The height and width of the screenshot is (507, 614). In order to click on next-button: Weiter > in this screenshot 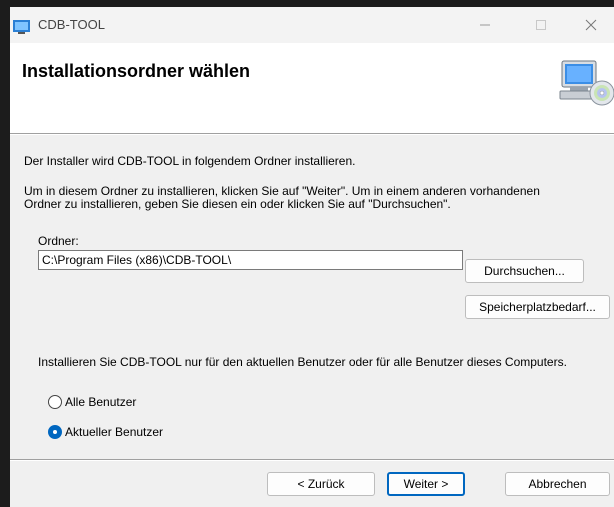, I will do `click(426, 484)`.